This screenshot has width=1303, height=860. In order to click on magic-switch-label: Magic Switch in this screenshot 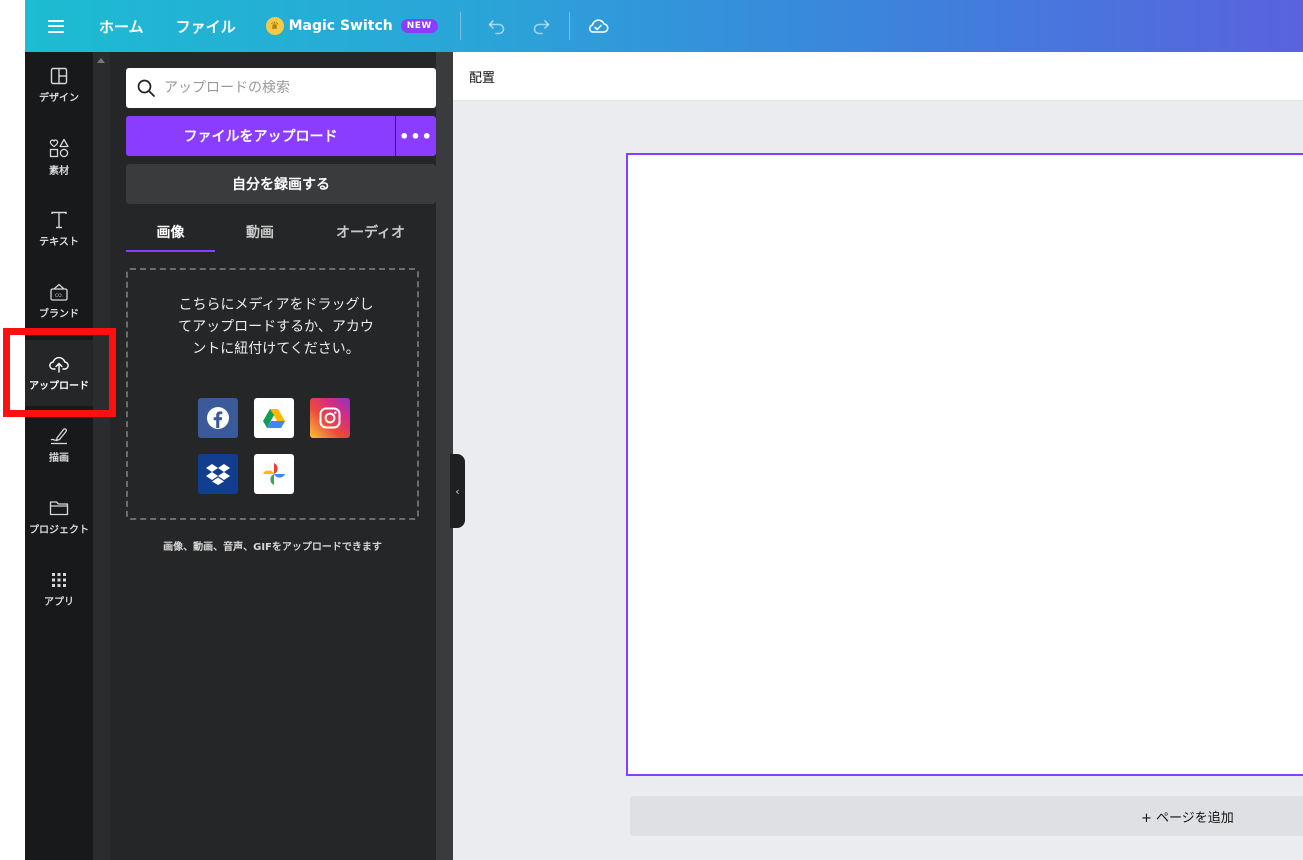, I will do `click(340, 26)`.